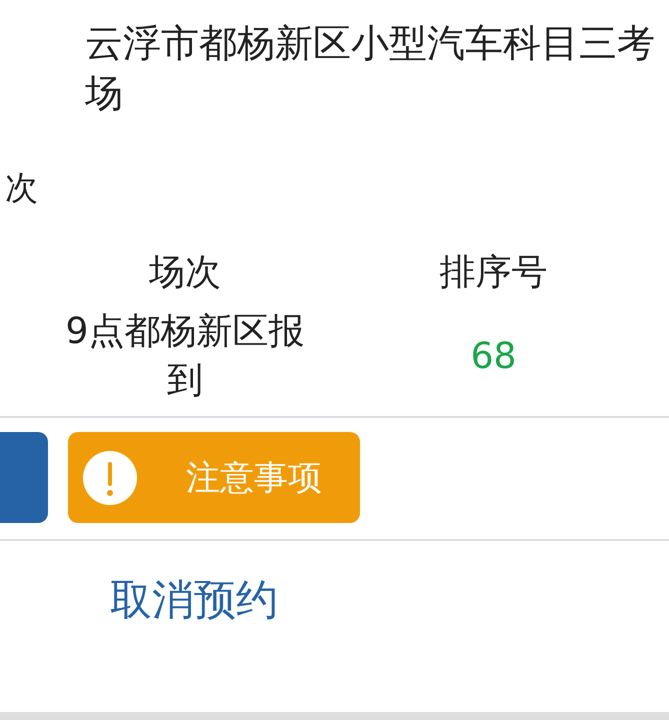 The height and width of the screenshot is (720, 669). I want to click on table-cell-text: 9点都杨新区报到, so click(185, 356).